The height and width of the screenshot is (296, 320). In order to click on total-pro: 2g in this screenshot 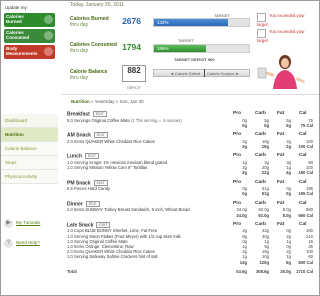, I will do `click(244, 146)`.